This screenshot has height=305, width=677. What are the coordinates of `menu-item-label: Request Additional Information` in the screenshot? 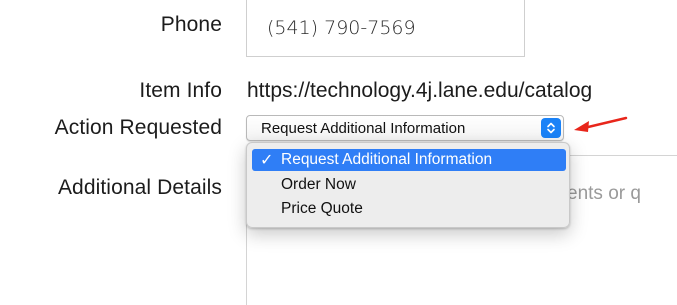 It's located at (387, 159).